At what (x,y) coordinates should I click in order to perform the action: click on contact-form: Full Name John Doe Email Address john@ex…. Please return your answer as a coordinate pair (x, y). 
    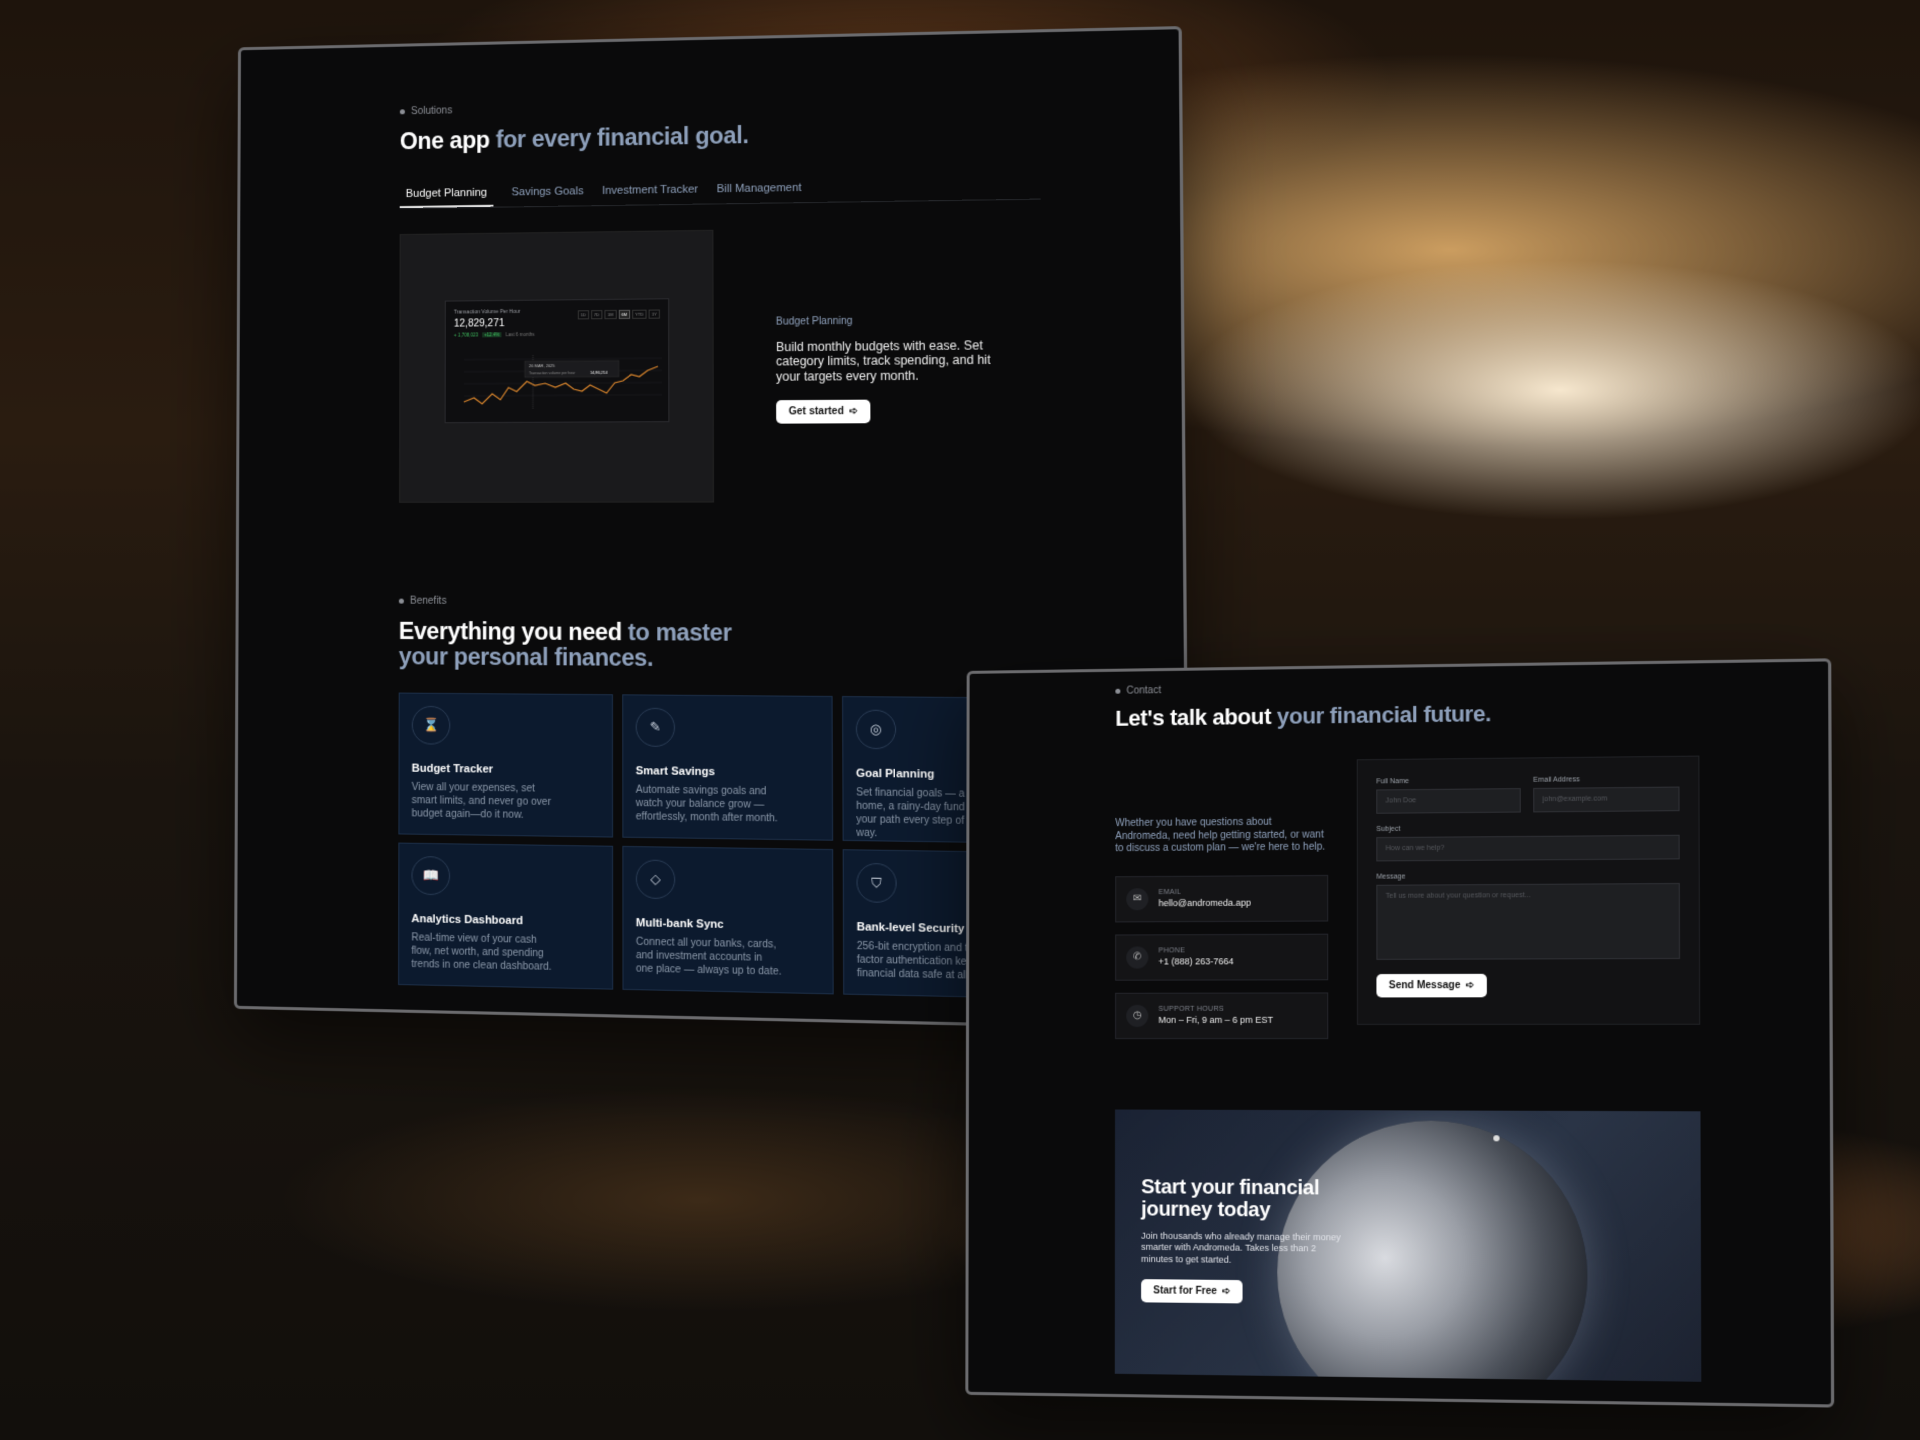
    Looking at the image, I should click on (1528, 890).